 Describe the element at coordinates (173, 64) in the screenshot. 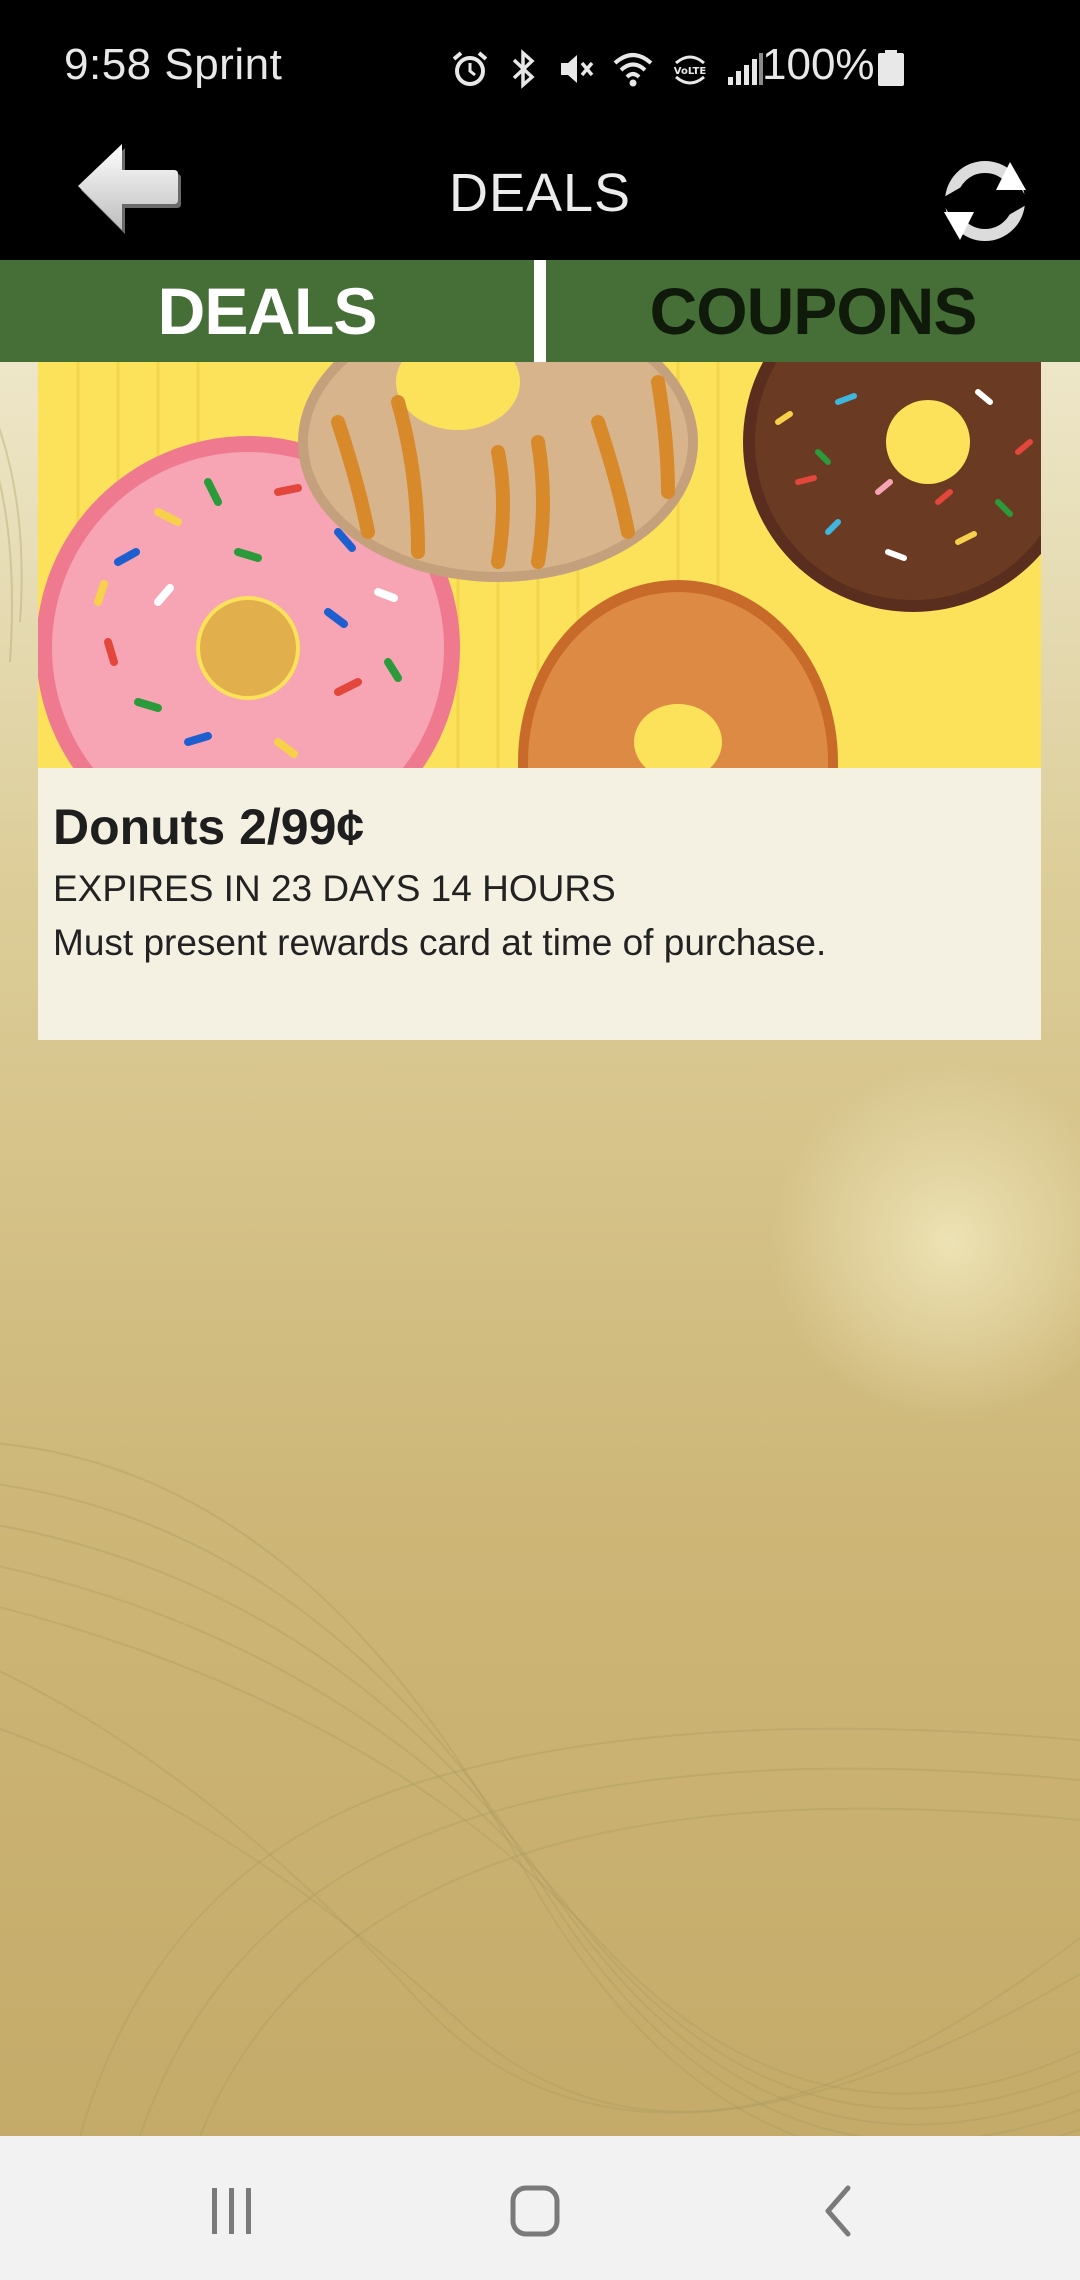

I see `status-time-carrier: 9:58 Sprint` at that location.